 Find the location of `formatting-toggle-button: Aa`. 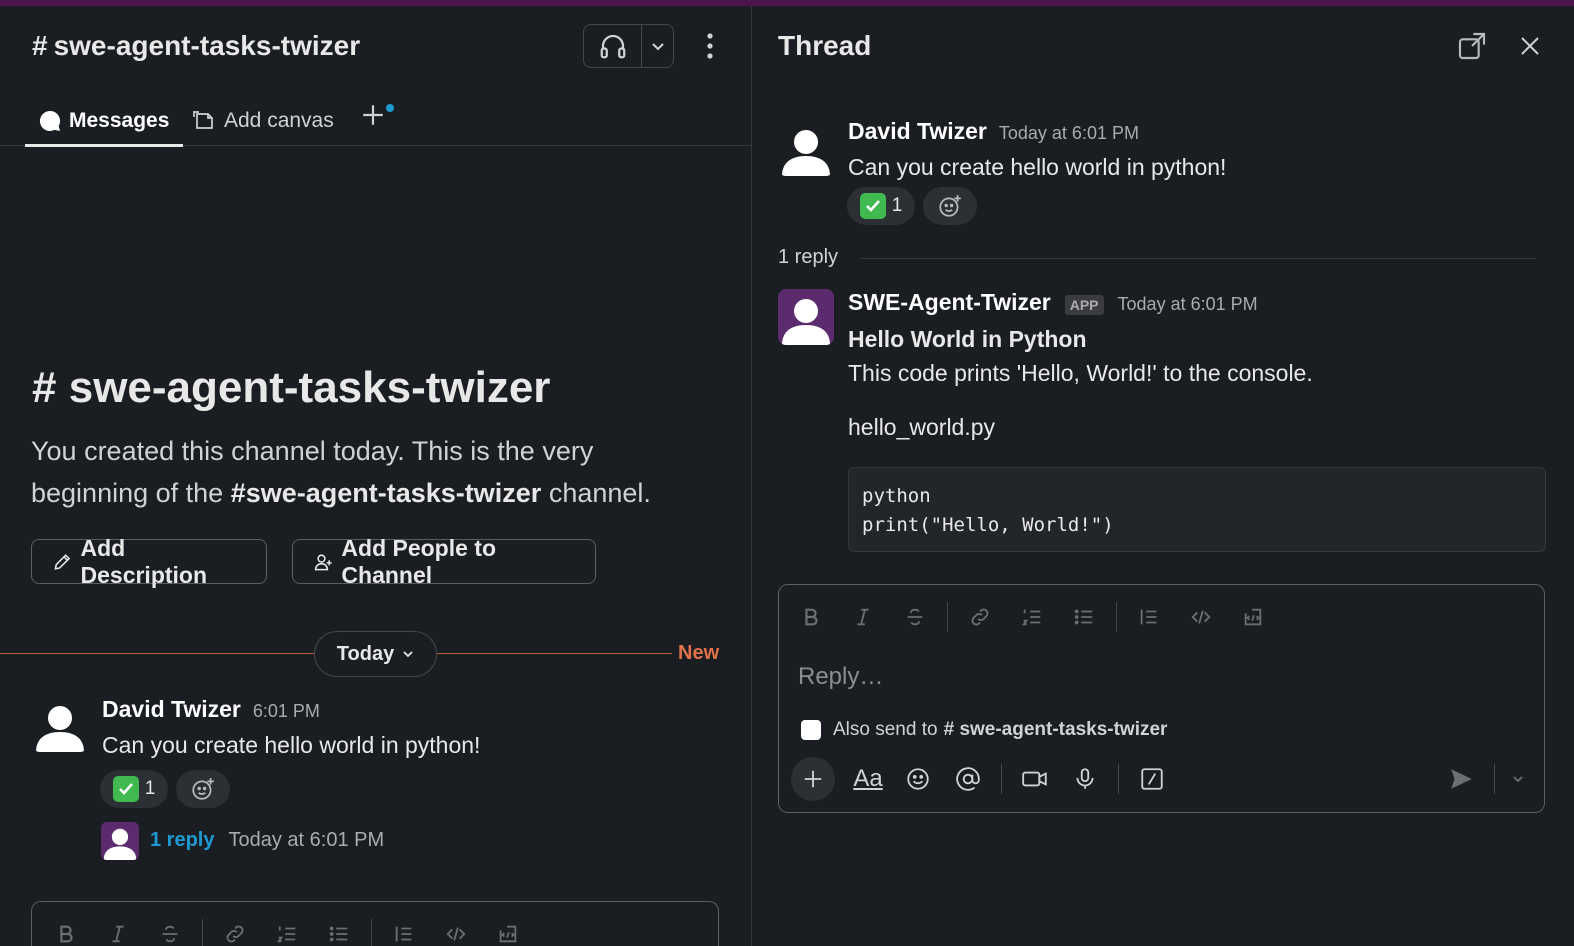

formatting-toggle-button: Aa is located at coordinates (868, 779).